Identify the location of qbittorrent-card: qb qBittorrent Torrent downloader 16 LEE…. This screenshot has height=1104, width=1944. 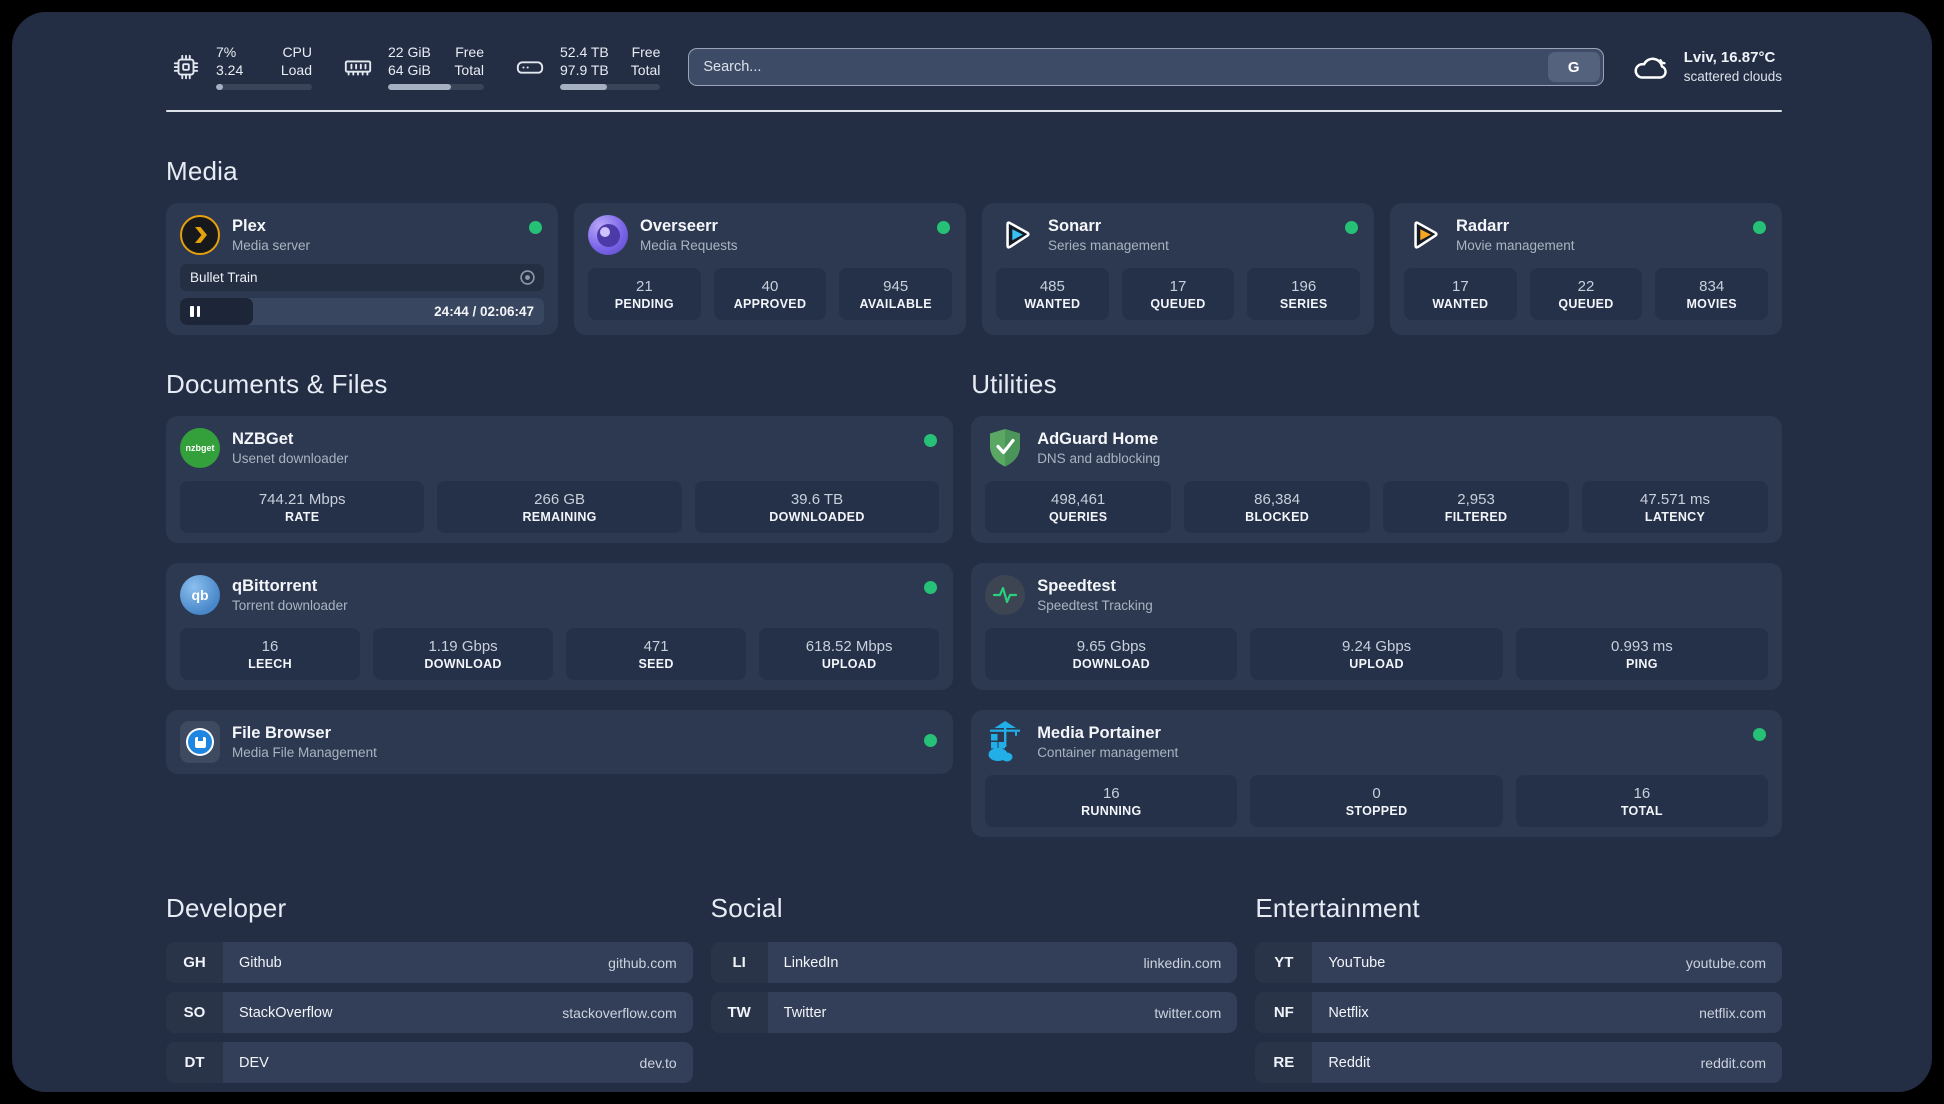
(560, 626).